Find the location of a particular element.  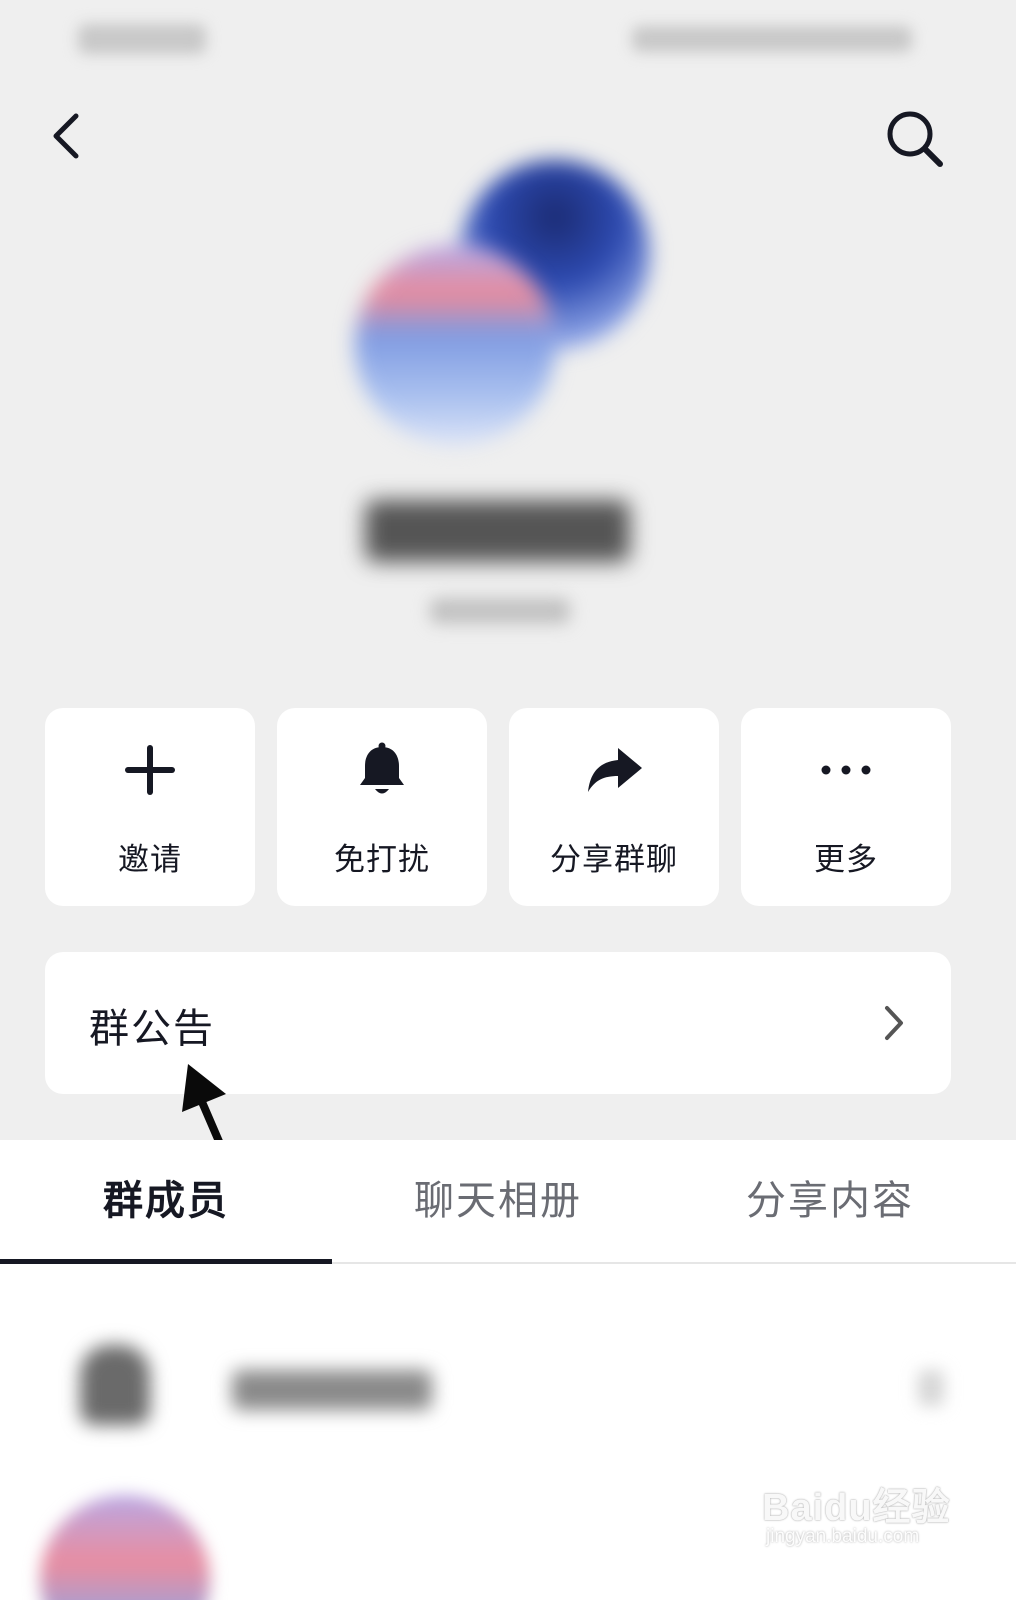

list-item is located at coordinates (508, 1380).